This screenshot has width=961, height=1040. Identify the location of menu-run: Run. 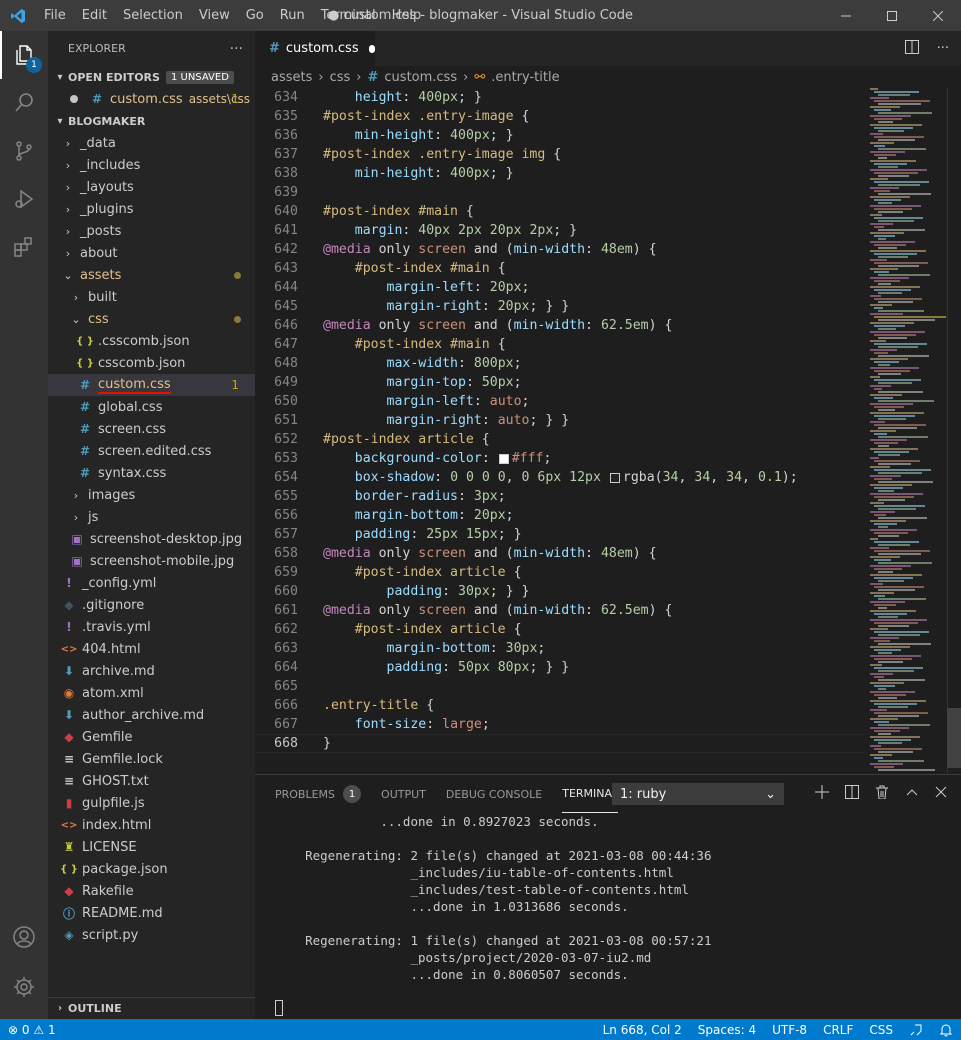
(292, 15).